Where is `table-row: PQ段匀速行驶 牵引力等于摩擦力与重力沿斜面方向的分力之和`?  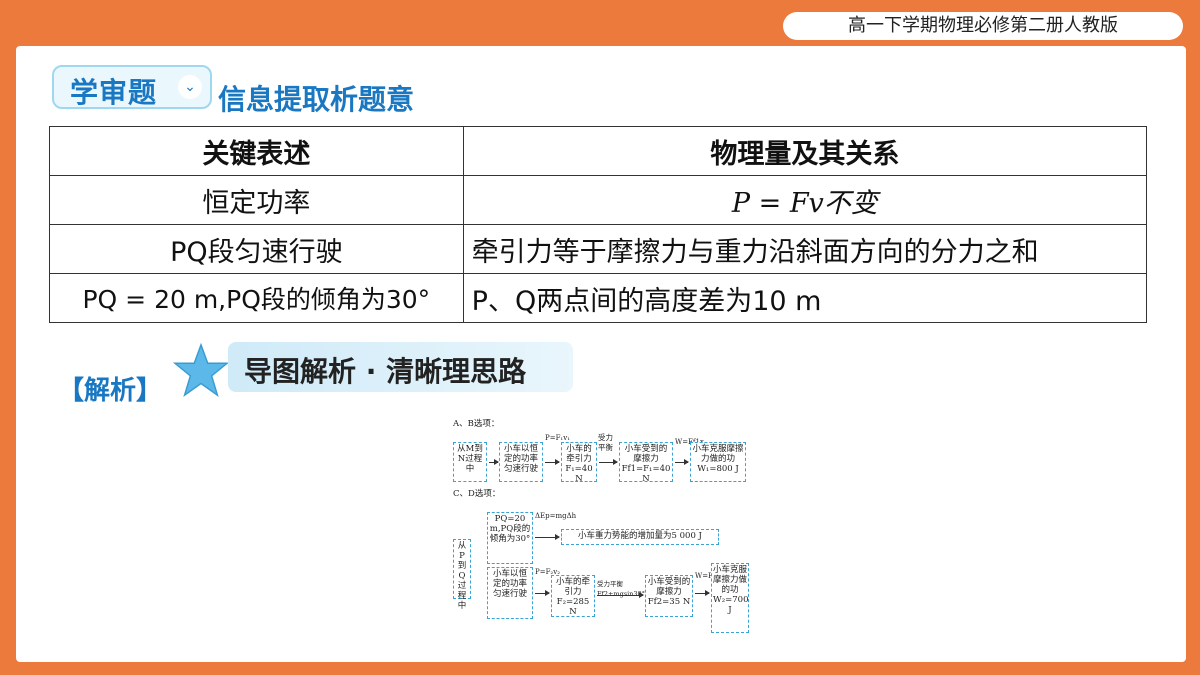 table-row: PQ段匀速行驶 牵引力等于摩擦力与重力沿斜面方向的分力之和 is located at coordinates (598, 249).